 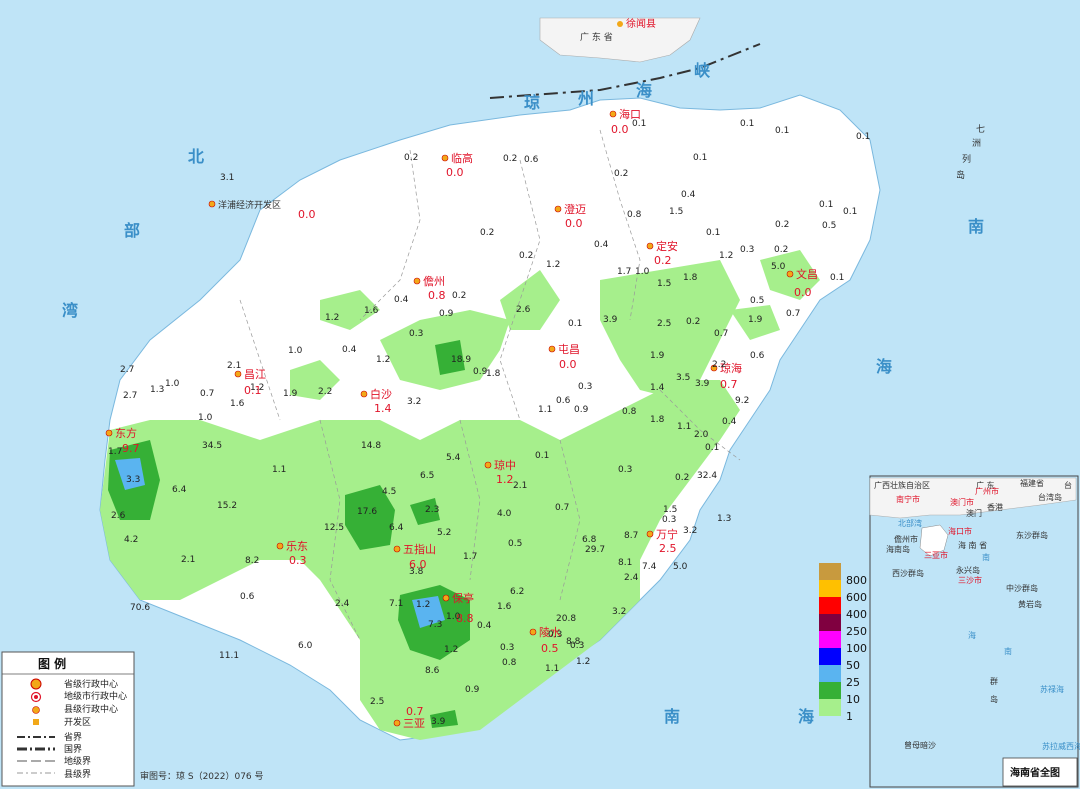 What do you see at coordinates (461, 360) in the screenshot?
I see `station-value: 18.9` at bounding box center [461, 360].